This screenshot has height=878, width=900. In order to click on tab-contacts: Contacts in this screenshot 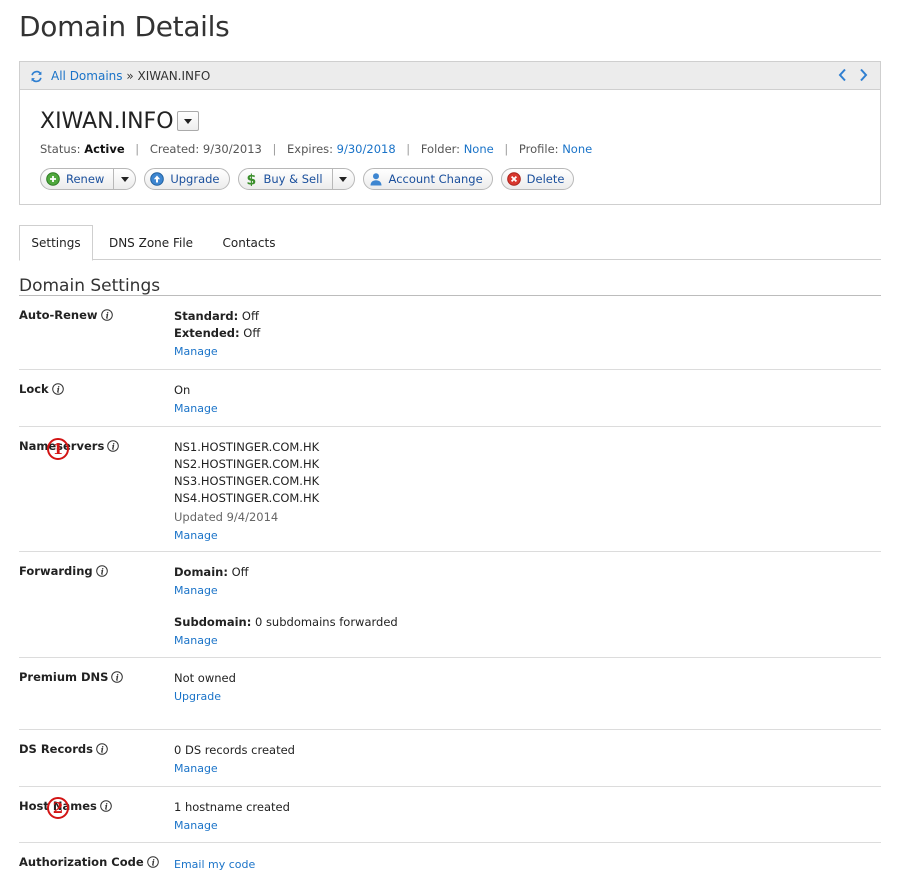, I will do `click(249, 242)`.